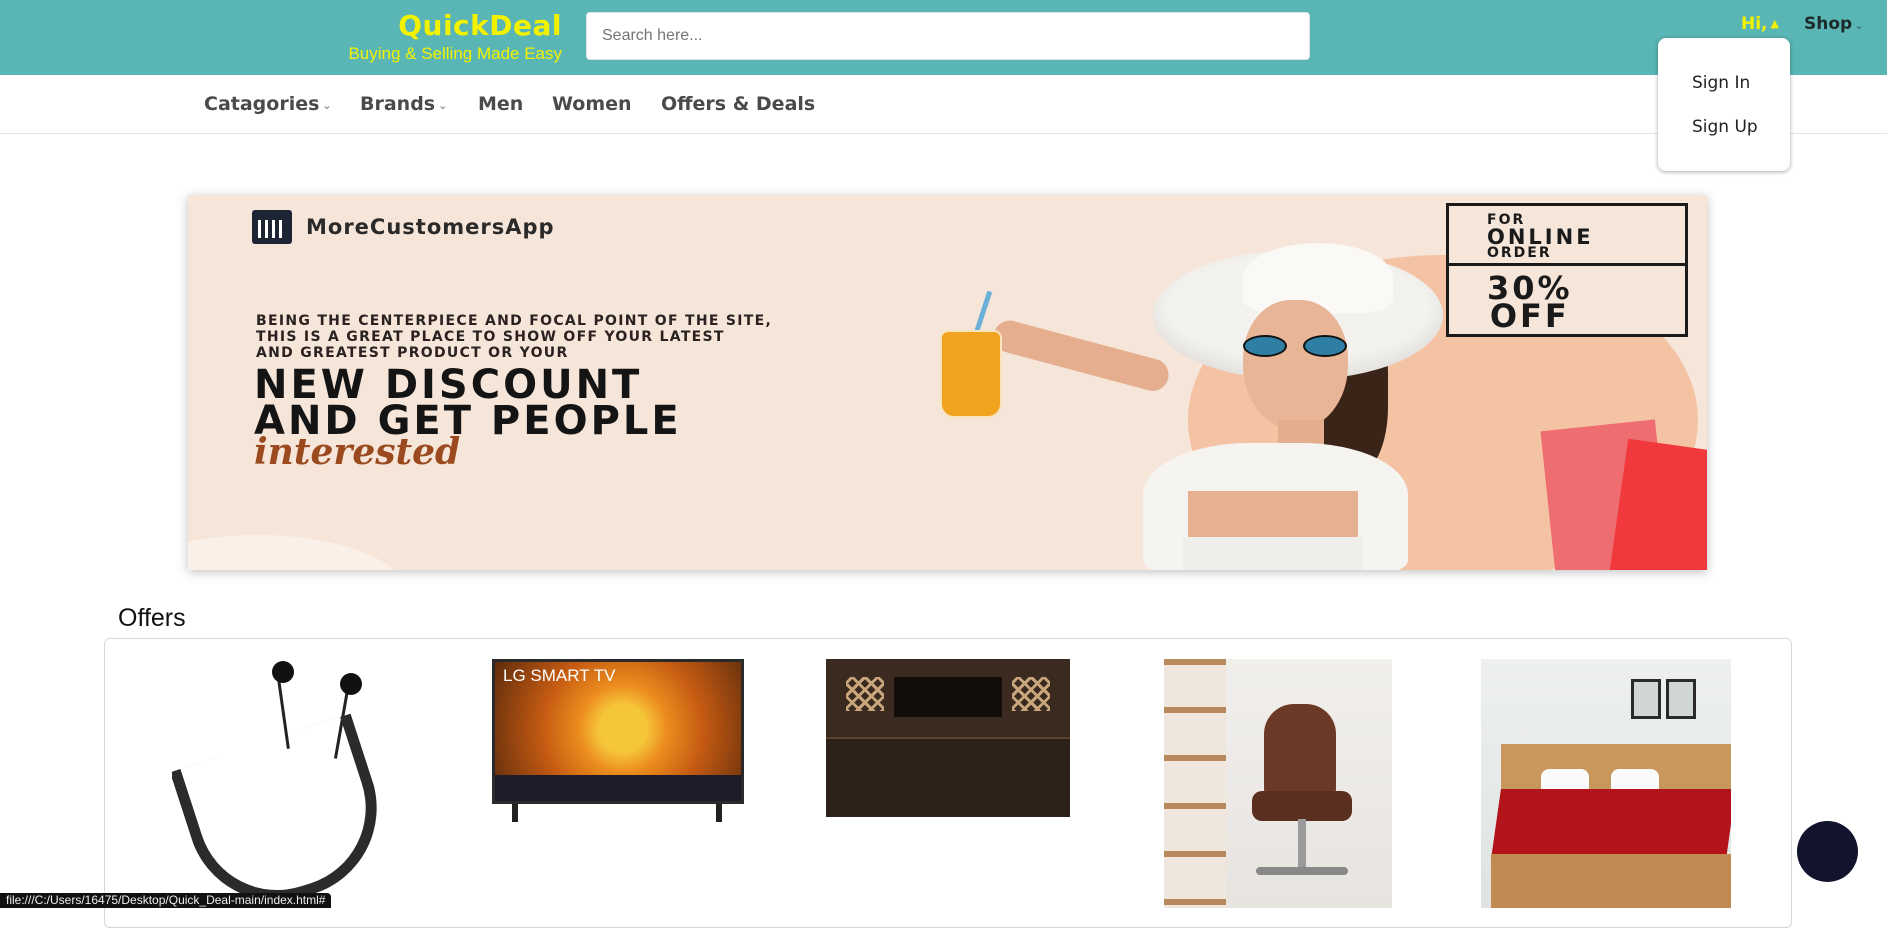  I want to click on model-hat-crown, so click(1318, 278).